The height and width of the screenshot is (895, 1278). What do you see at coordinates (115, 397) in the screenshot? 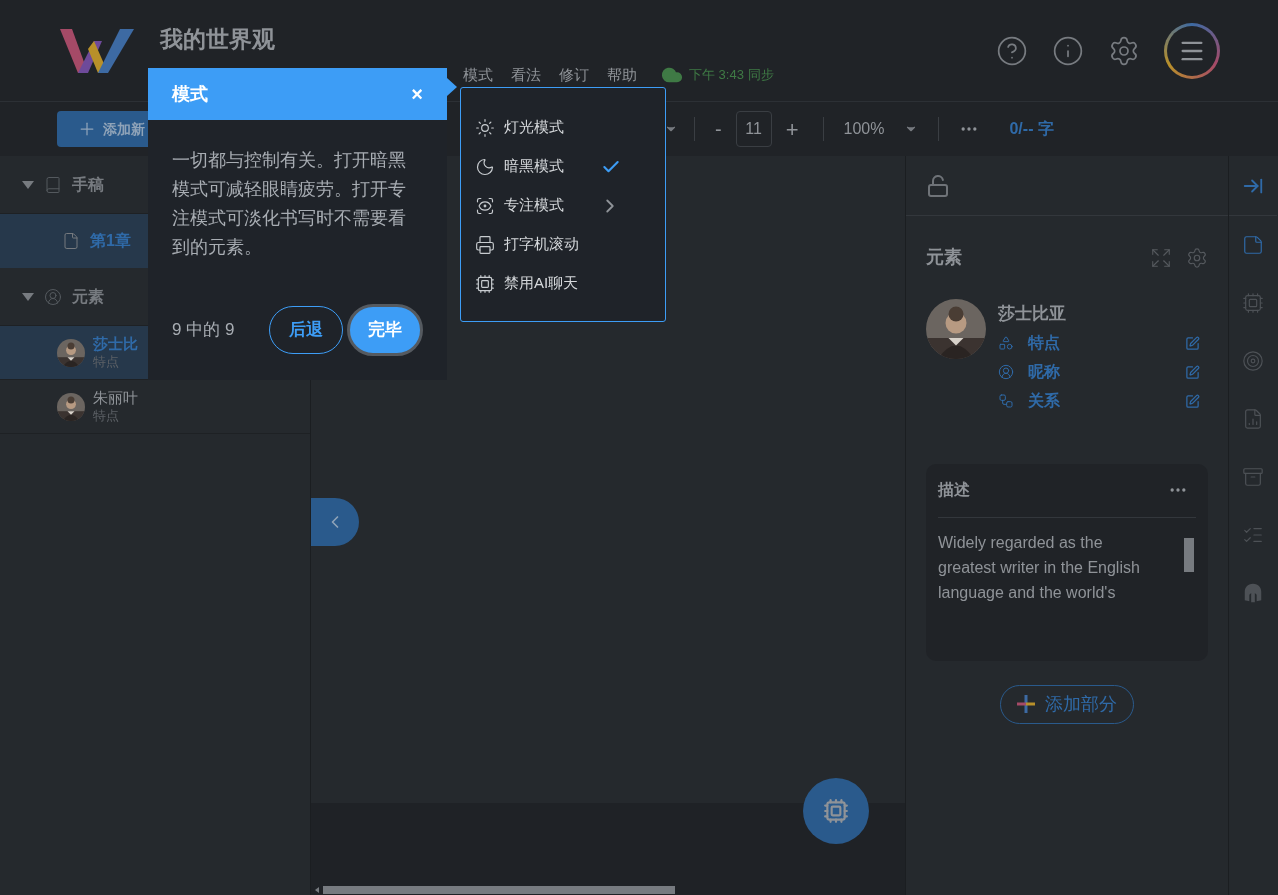
I see `character-name: 朱丽叶` at bounding box center [115, 397].